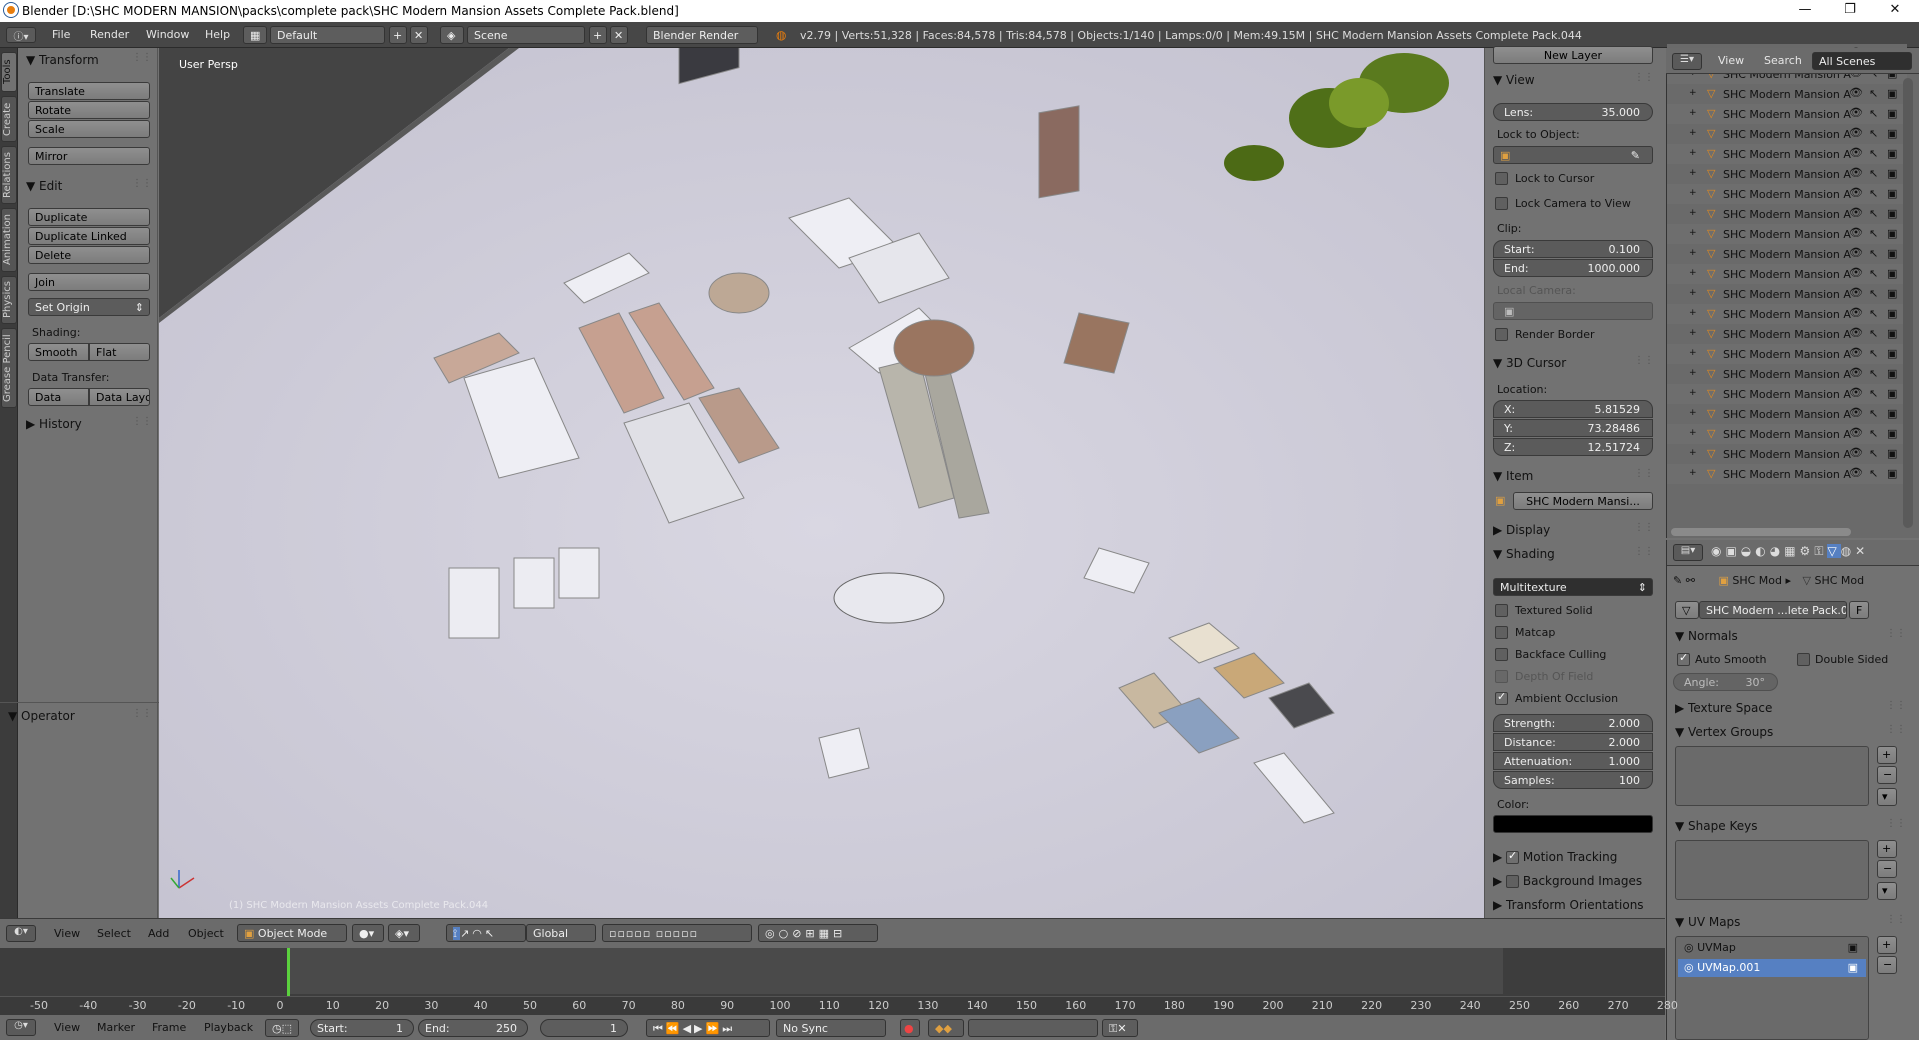  I want to click on scene-field: Scene, so click(526, 35).